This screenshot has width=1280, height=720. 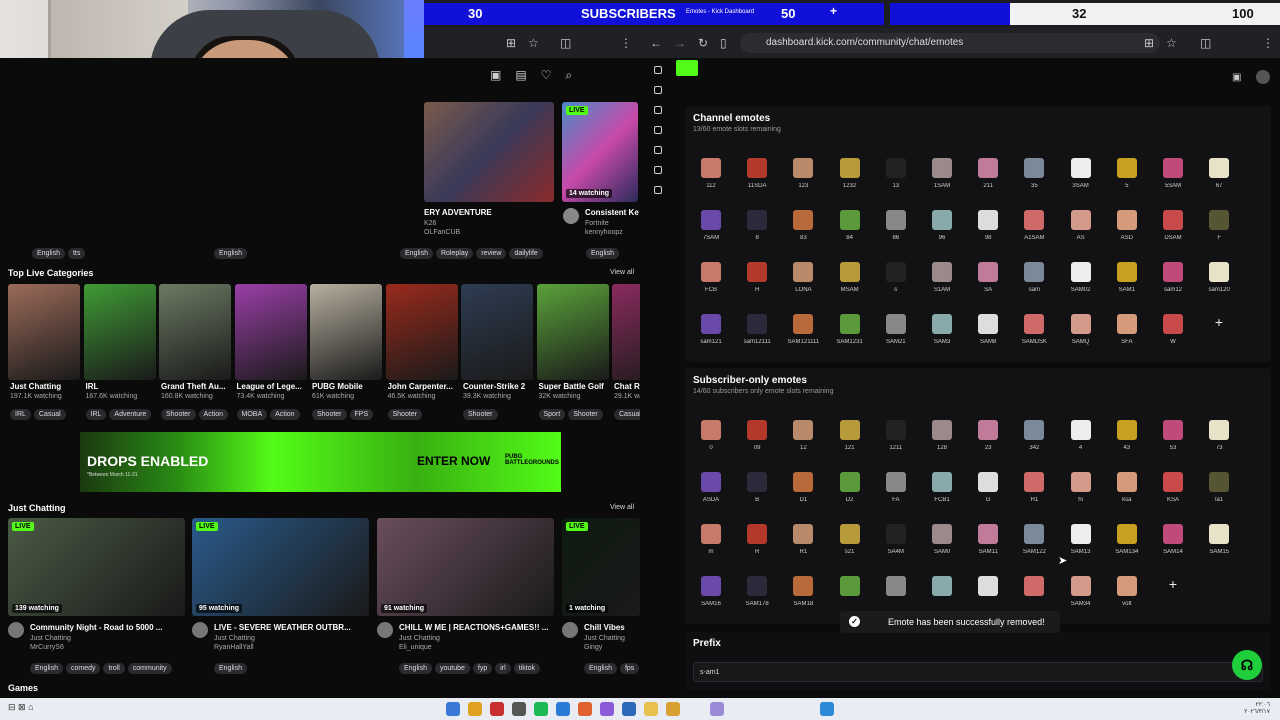 I want to click on kick-logo, so click(x=687, y=68).